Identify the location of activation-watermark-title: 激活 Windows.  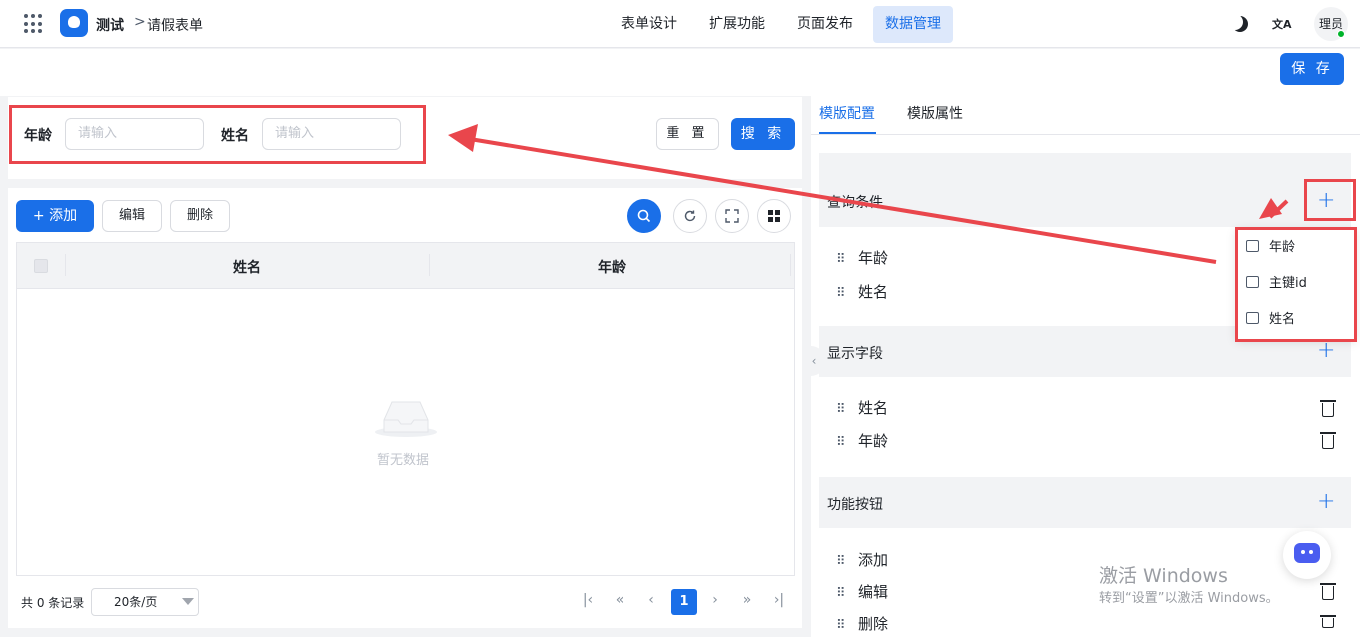
(1163, 576).